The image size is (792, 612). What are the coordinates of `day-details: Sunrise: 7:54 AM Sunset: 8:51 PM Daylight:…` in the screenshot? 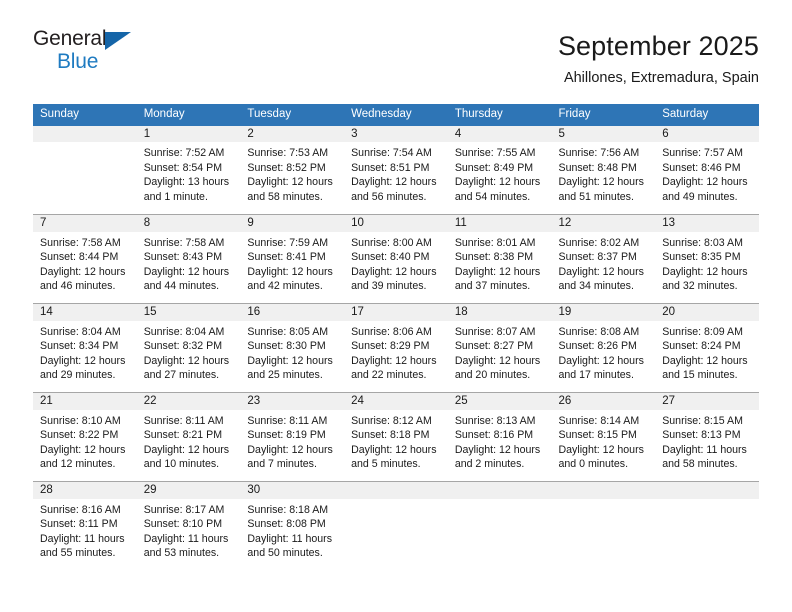 It's located at (396, 173).